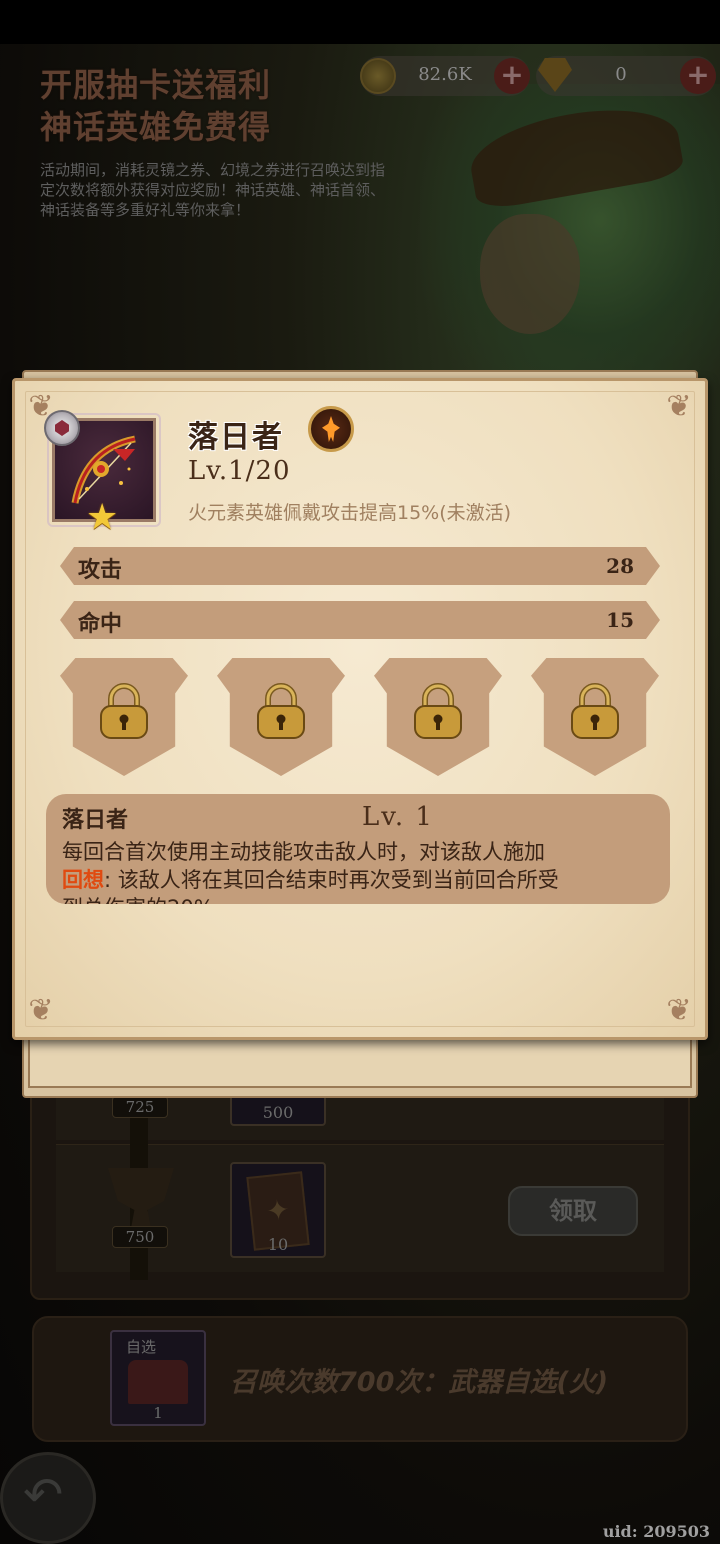 This screenshot has width=720, height=1544. I want to click on score-marker: 750, so click(140, 1237).